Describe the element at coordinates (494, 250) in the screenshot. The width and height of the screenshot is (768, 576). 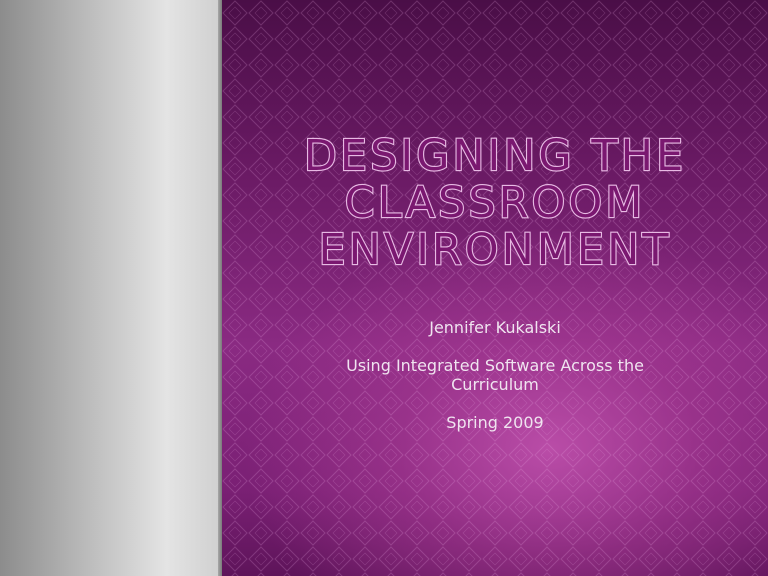
I see `title-line-3: Environment` at that location.